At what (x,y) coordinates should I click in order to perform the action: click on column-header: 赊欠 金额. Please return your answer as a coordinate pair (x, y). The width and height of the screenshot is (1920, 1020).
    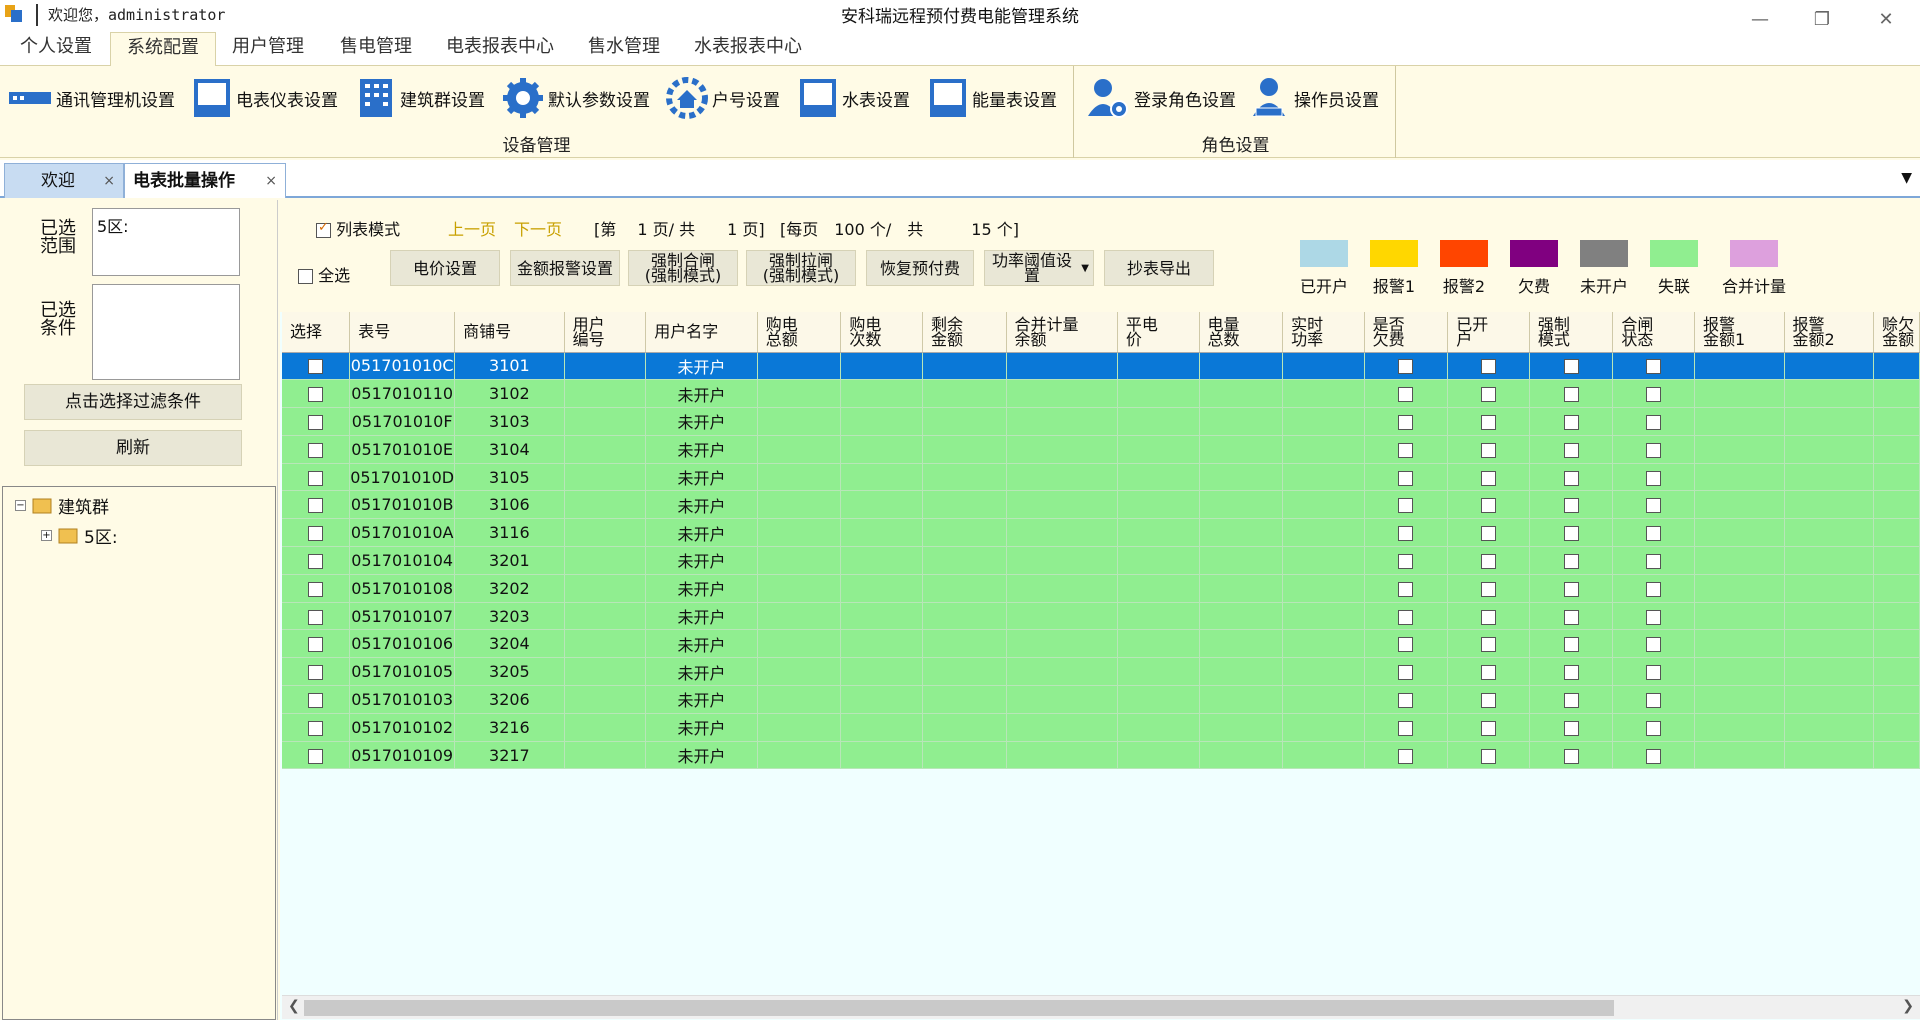
    Looking at the image, I should click on (1896, 332).